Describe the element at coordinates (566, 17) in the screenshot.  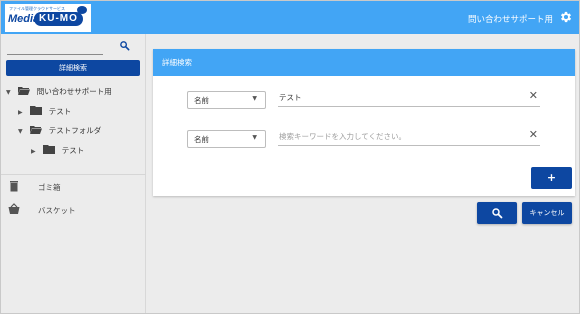
I see `gear-icon` at that location.